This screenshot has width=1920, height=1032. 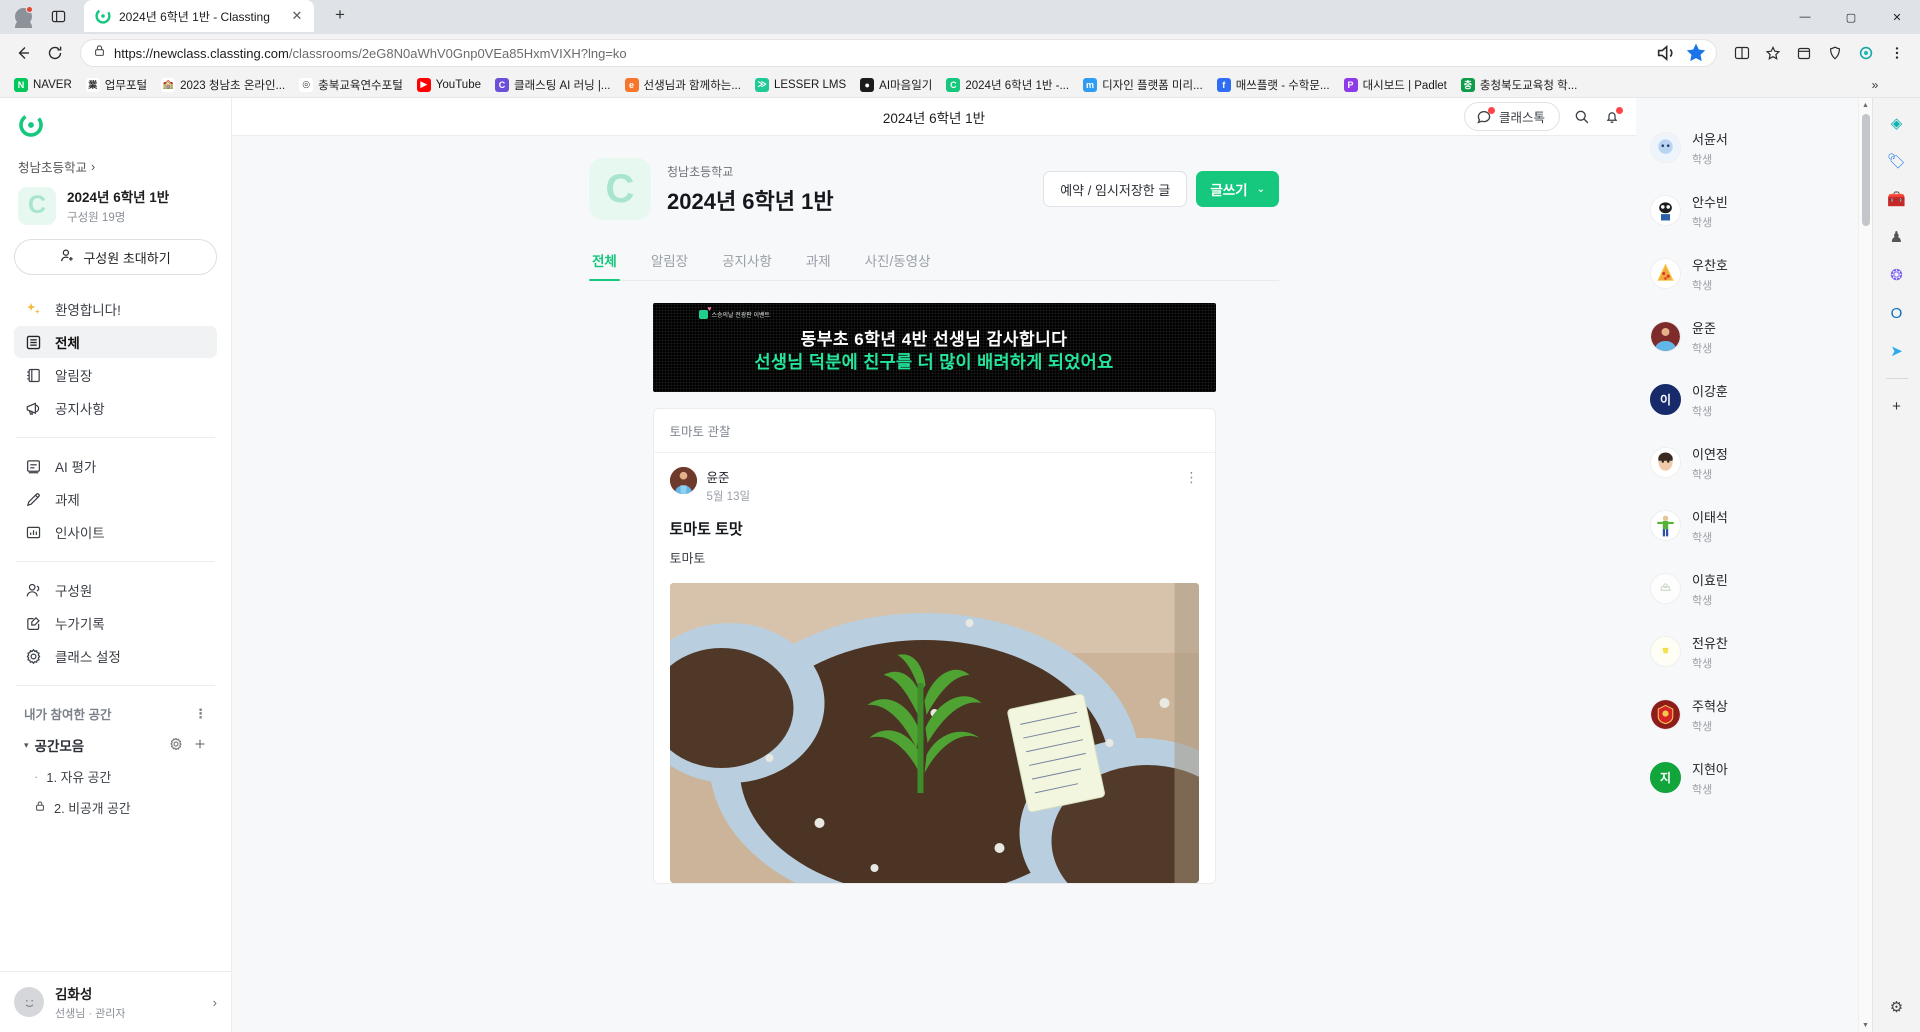 I want to click on read-aloud-icon, so click(x=1668, y=53).